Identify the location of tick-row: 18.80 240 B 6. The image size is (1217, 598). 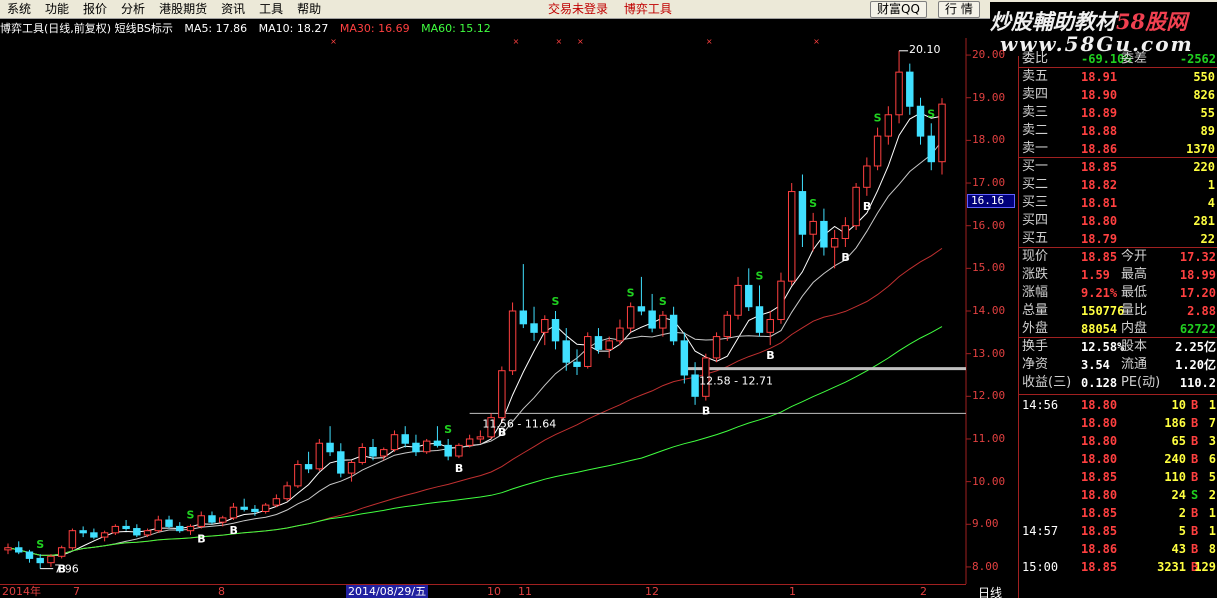
(1118, 459).